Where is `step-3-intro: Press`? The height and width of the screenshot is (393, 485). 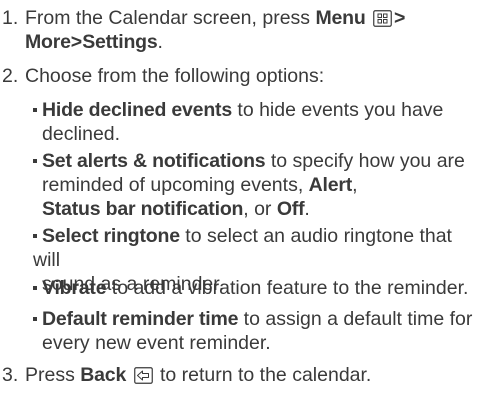
step-3-intro: Press is located at coordinates (50, 375).